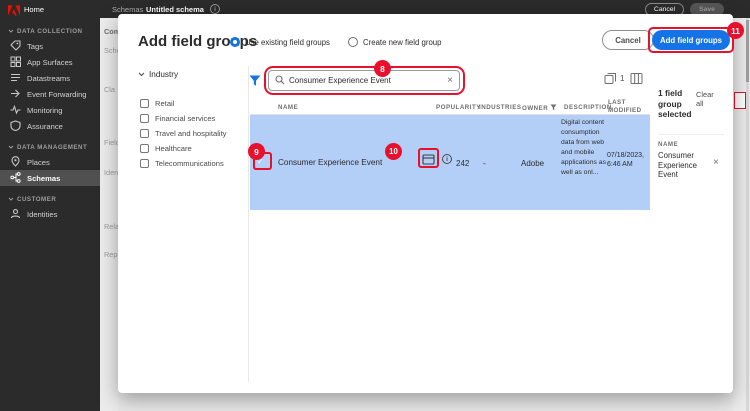 Image resolution: width=750 pixels, height=411 pixels. Describe the element at coordinates (175, 9) in the screenshot. I see `breadcrumb-page: Untitled schema` at that location.